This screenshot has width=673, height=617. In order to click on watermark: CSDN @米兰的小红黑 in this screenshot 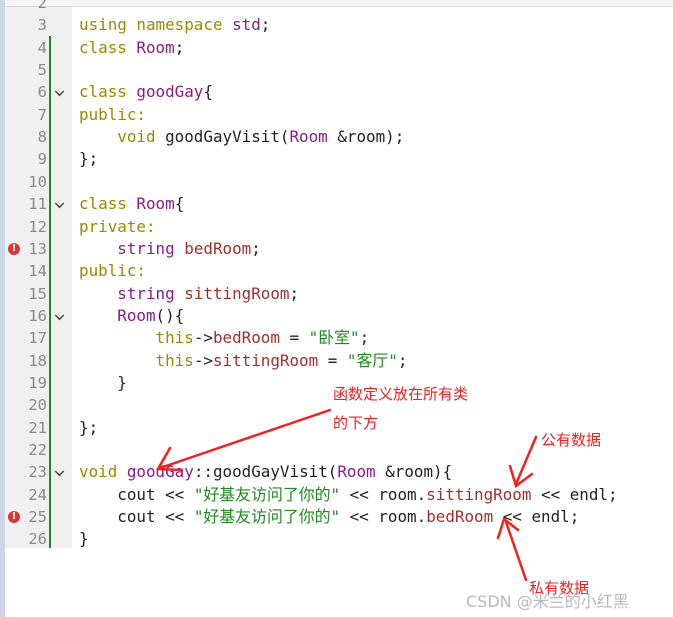, I will do `click(547, 601)`.